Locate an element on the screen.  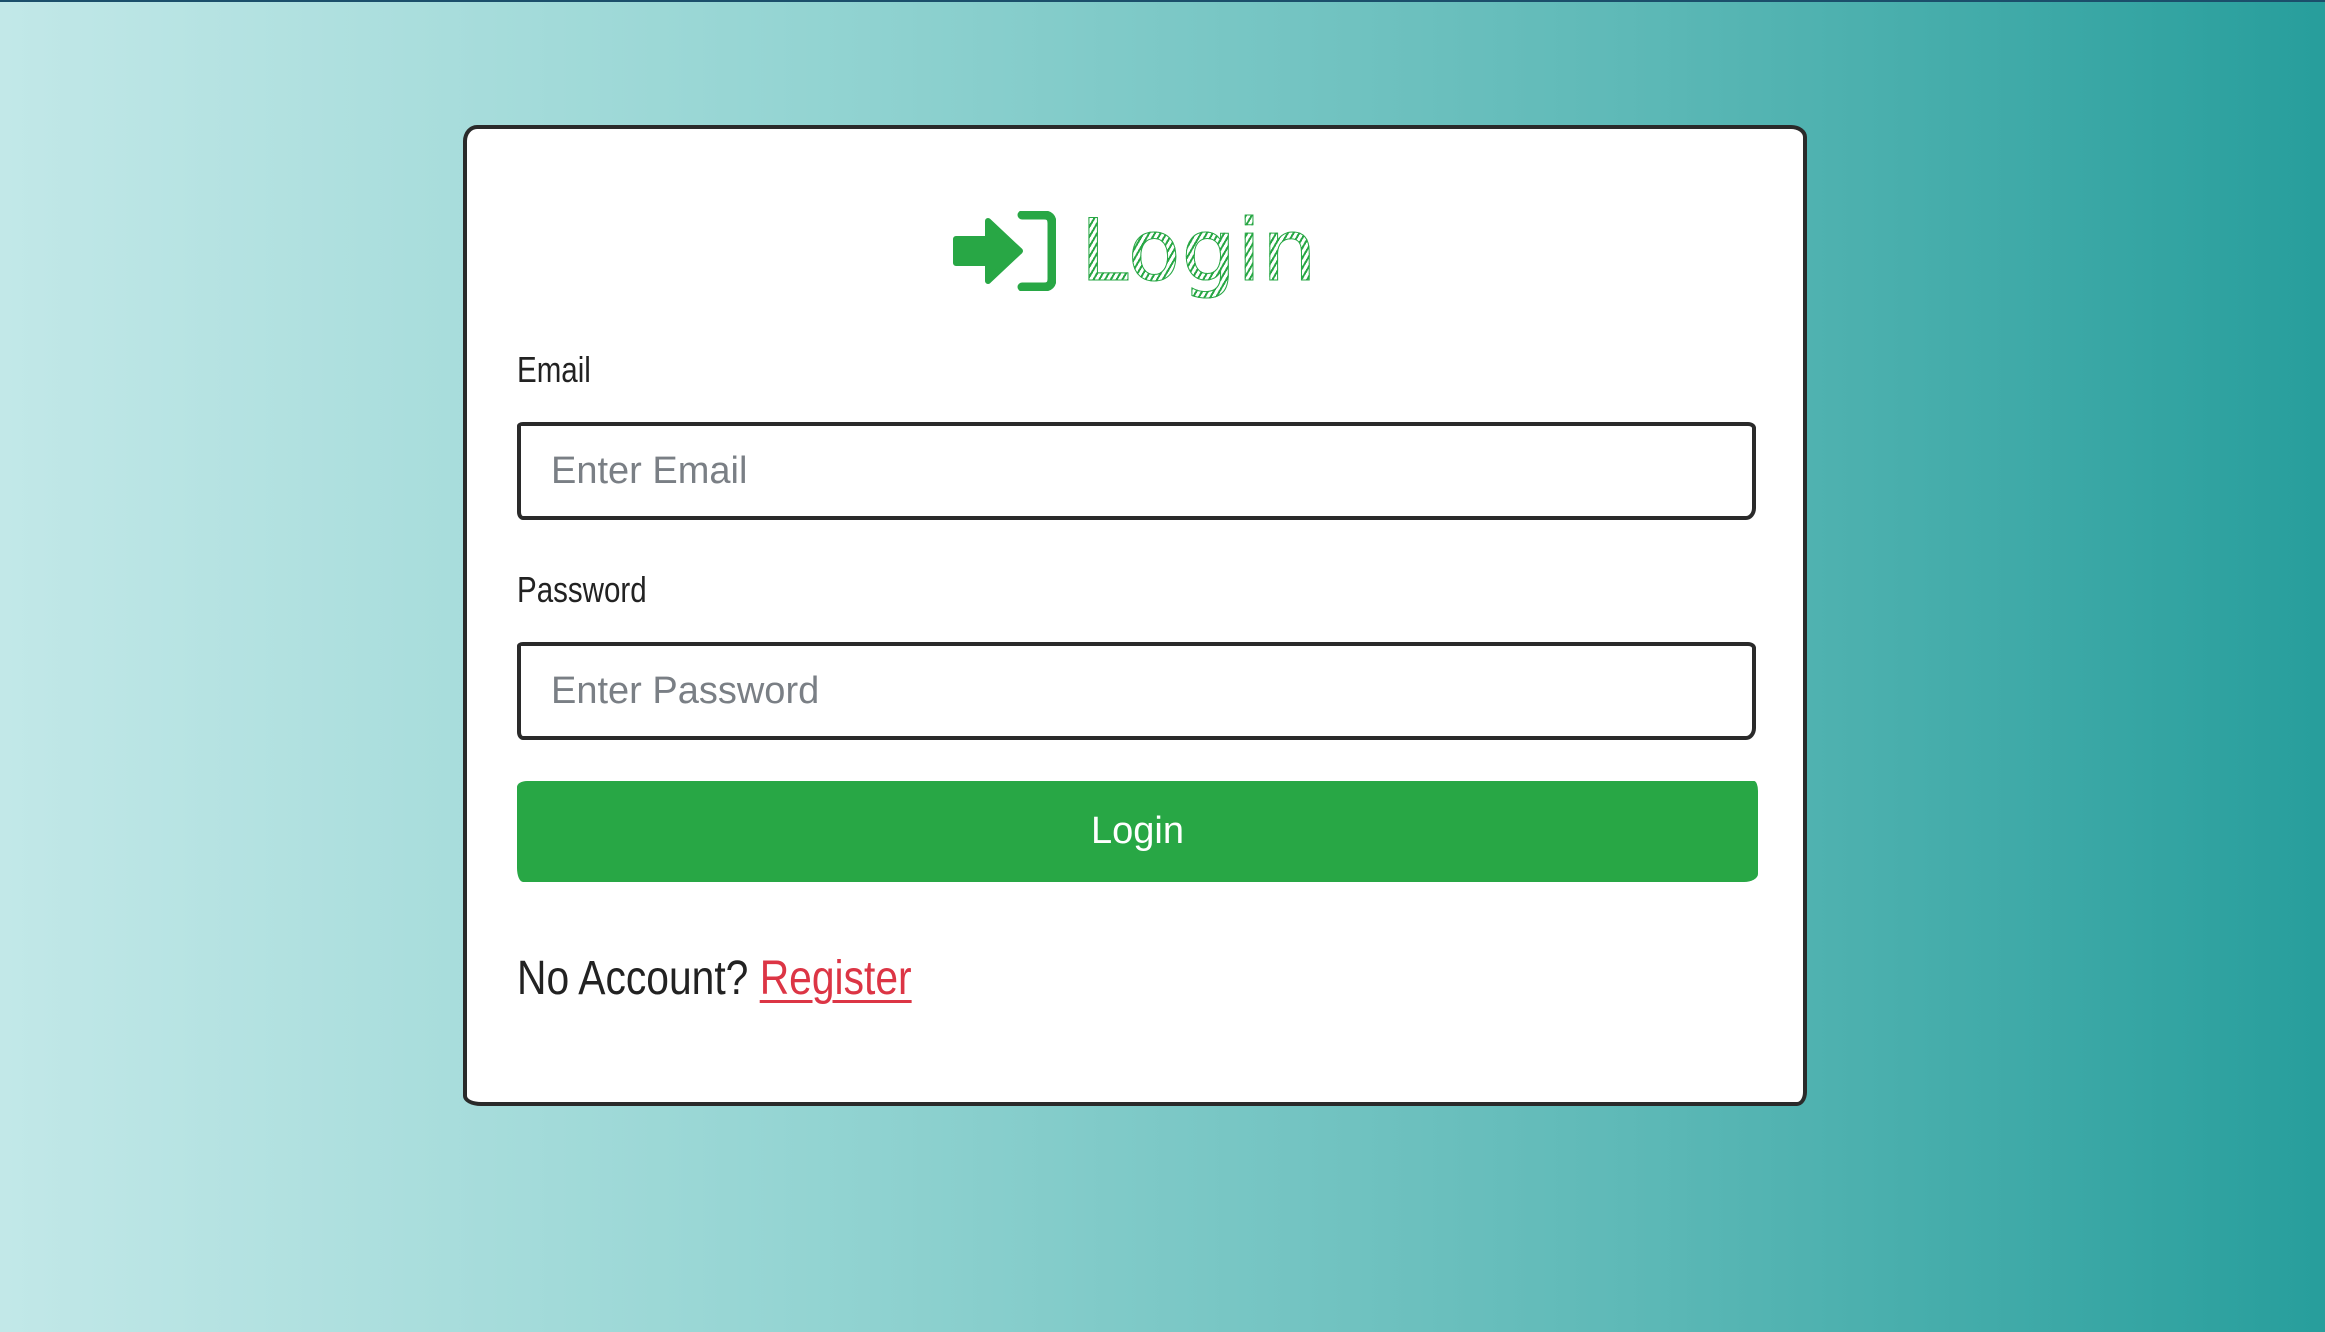
page-title: Login is located at coordinates (1199, 251).